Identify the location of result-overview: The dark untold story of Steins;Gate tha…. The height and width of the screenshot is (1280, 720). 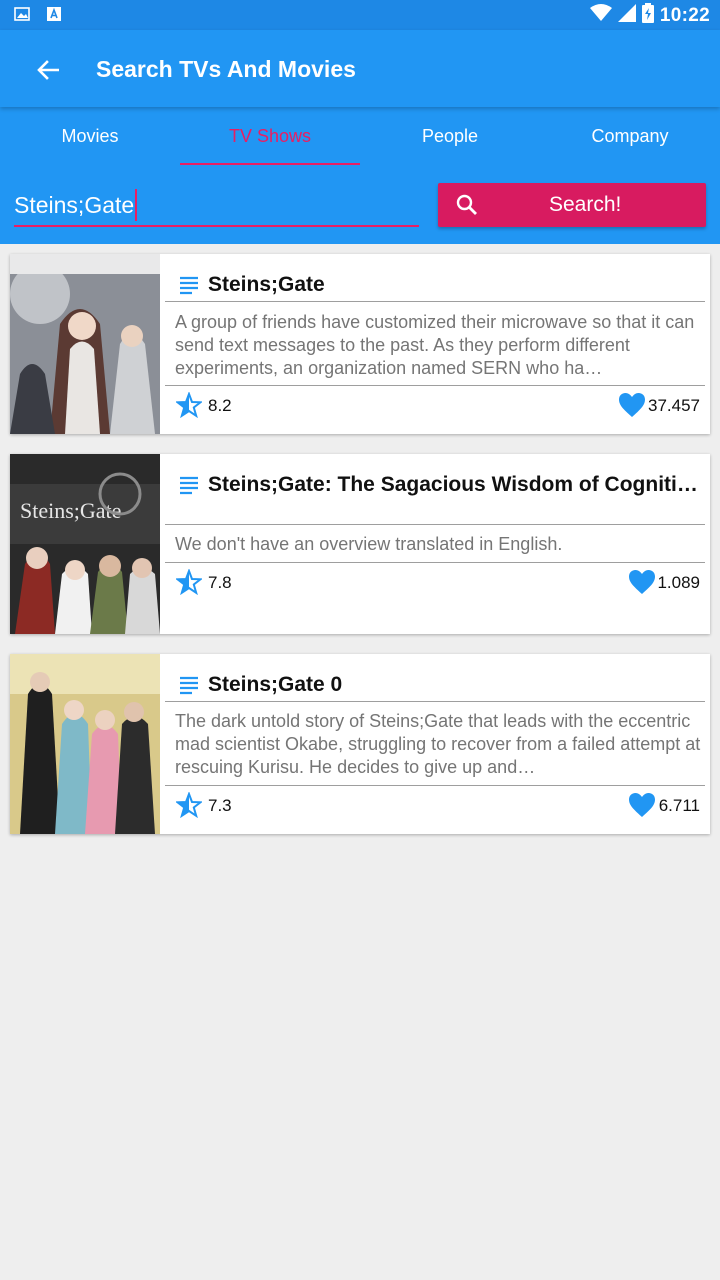
(438, 744).